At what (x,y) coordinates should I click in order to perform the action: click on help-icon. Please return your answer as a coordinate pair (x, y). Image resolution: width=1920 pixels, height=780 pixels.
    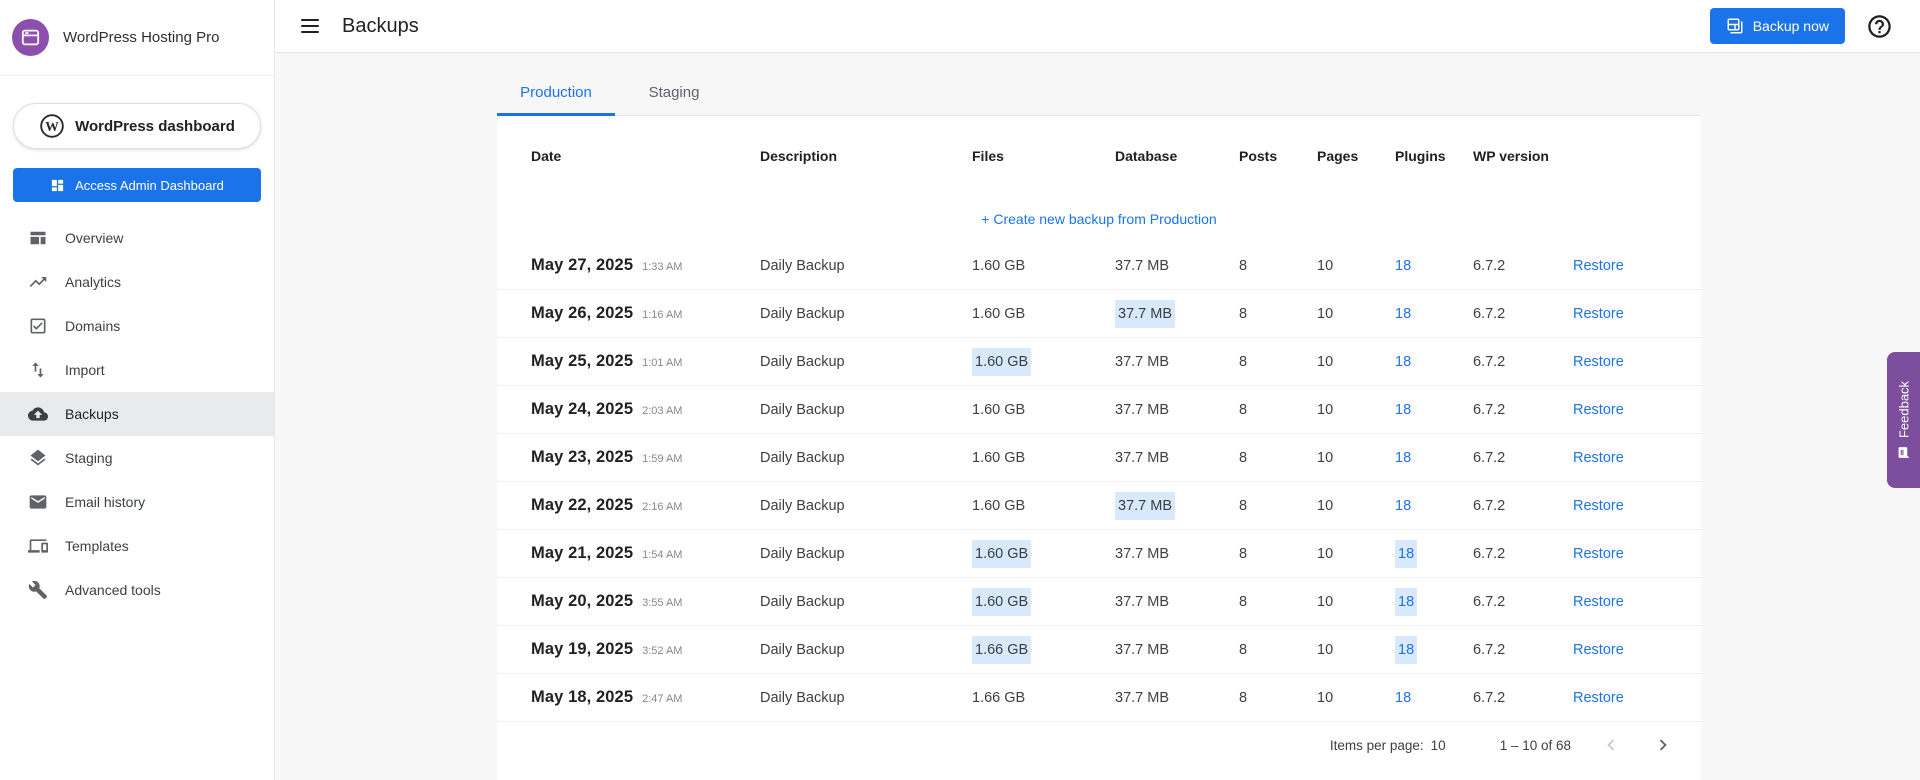
    Looking at the image, I should click on (1879, 26).